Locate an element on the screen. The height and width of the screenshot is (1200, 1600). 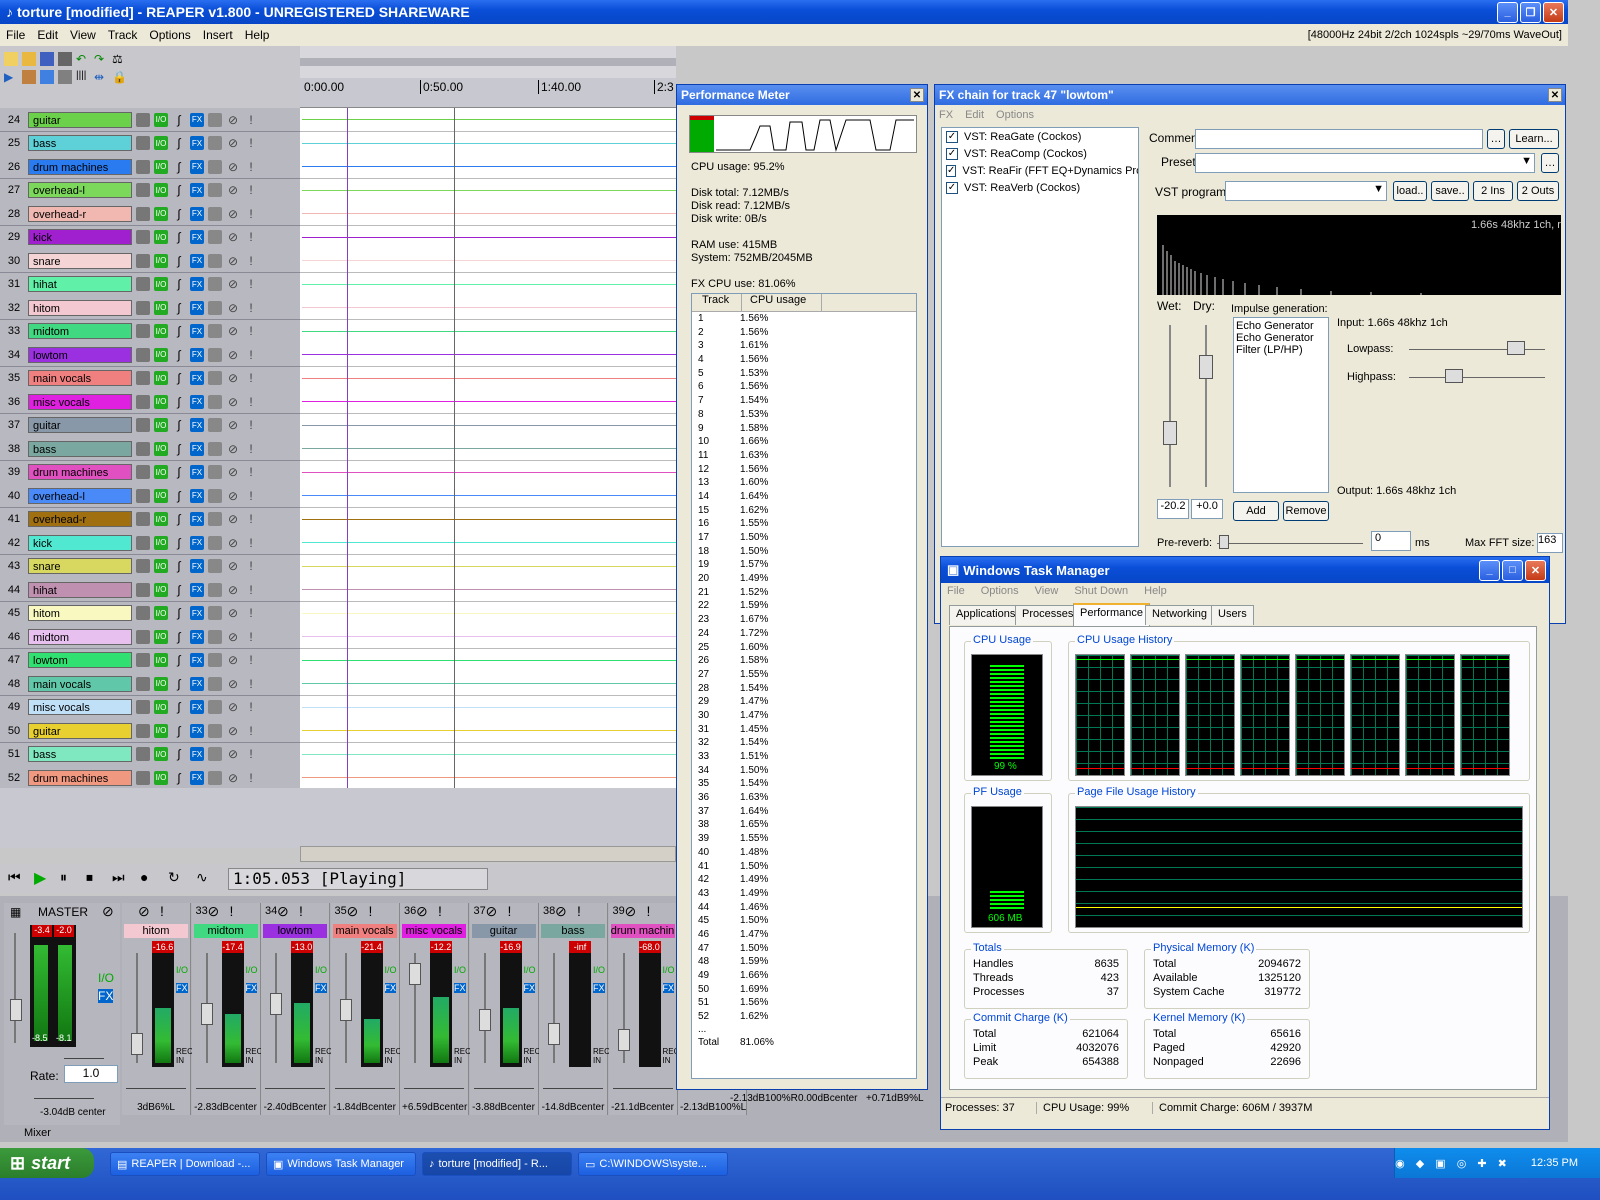
close-button: ✕ is located at coordinates (1553, 12).